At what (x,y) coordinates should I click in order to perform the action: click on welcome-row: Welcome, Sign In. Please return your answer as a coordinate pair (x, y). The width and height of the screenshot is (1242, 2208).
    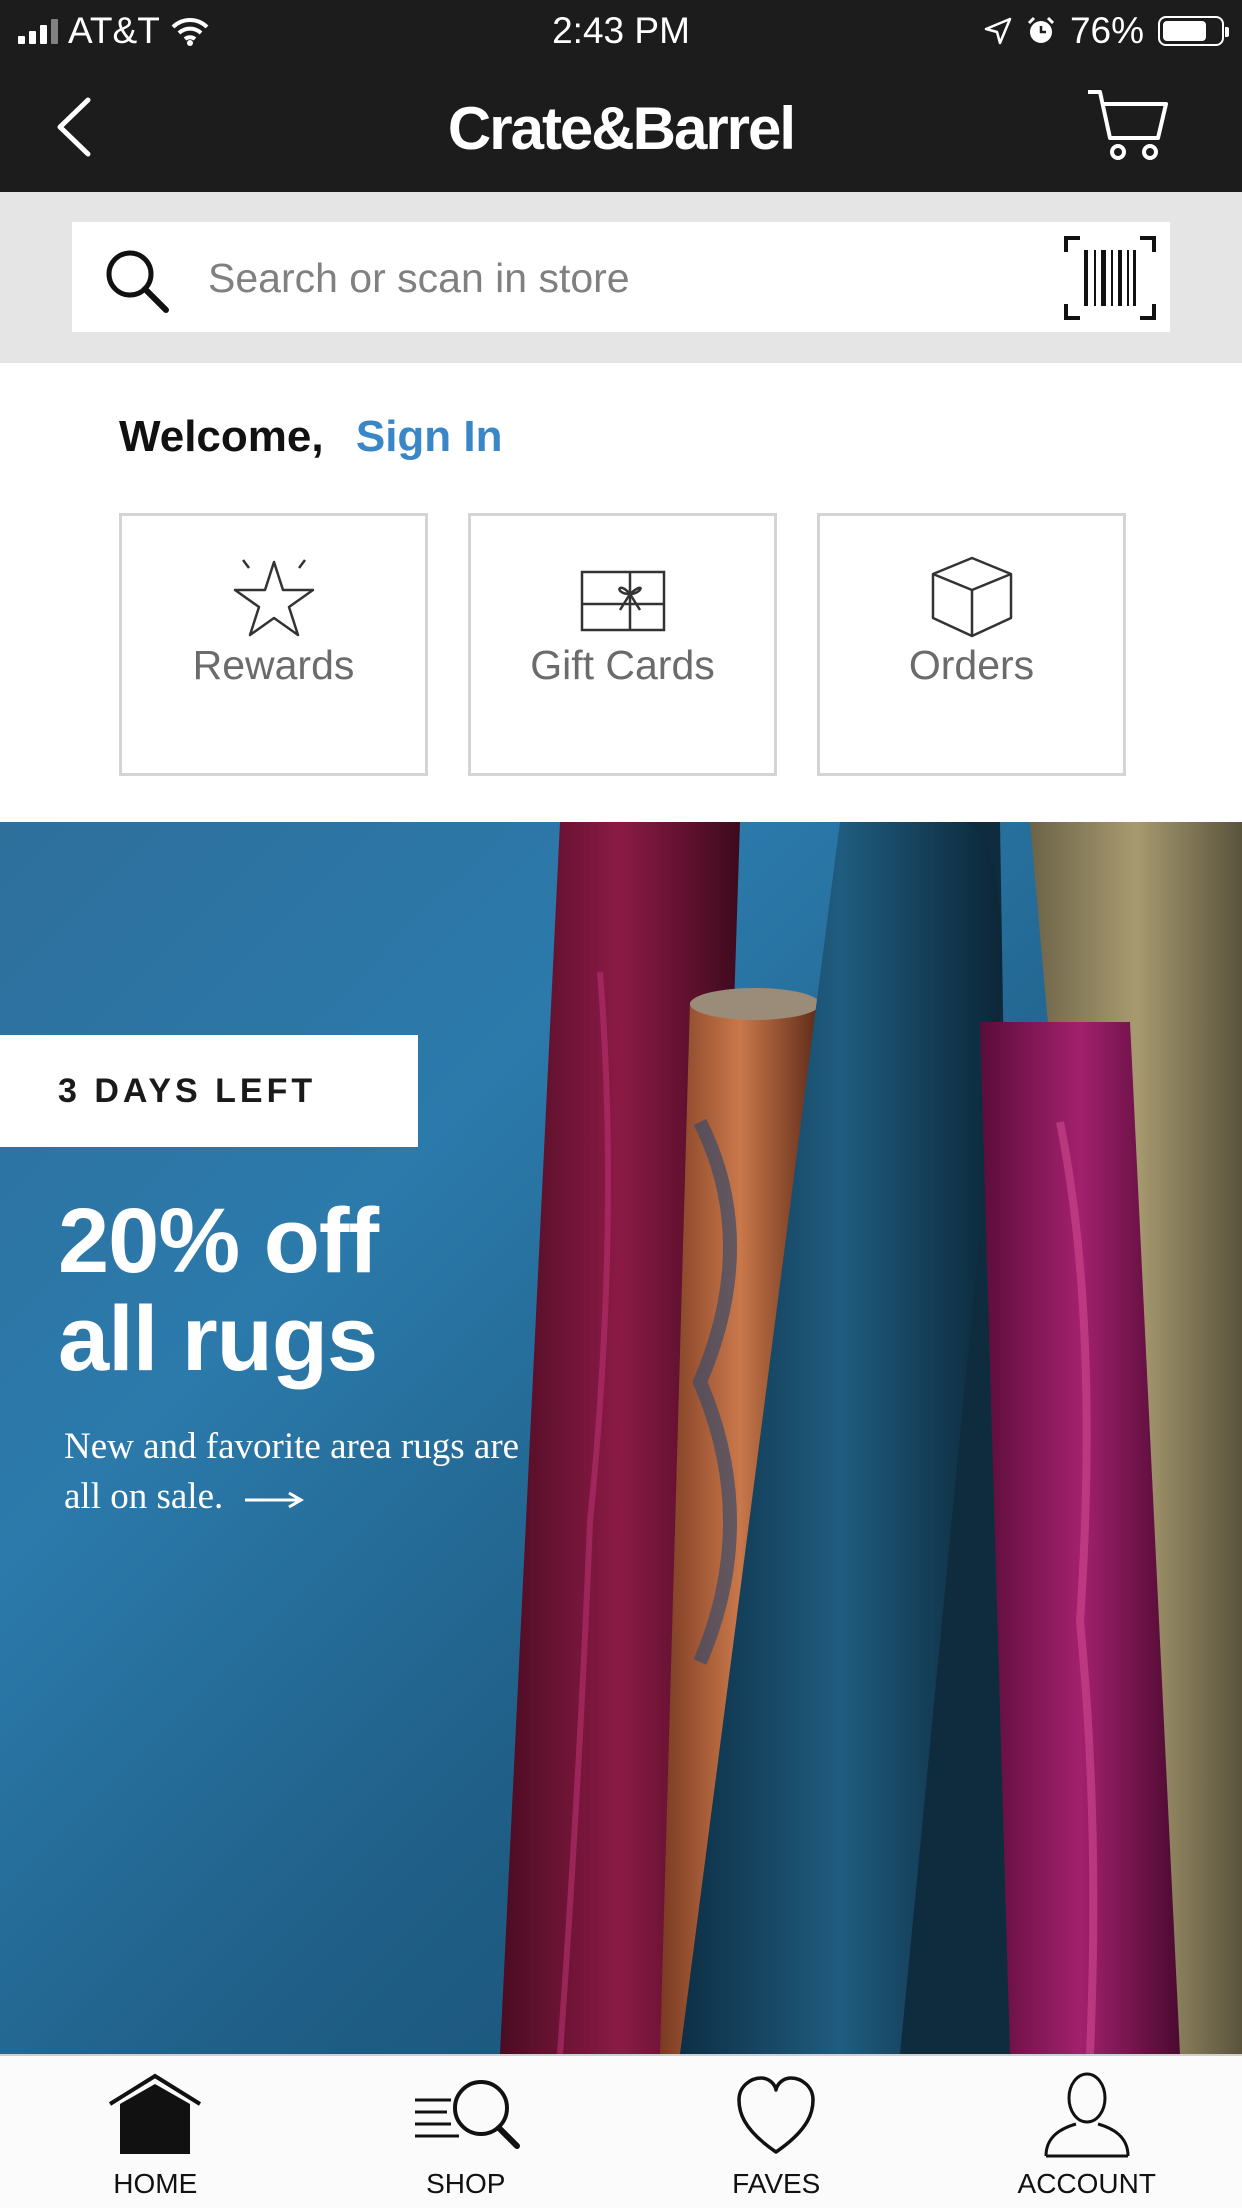
    Looking at the image, I should click on (311, 437).